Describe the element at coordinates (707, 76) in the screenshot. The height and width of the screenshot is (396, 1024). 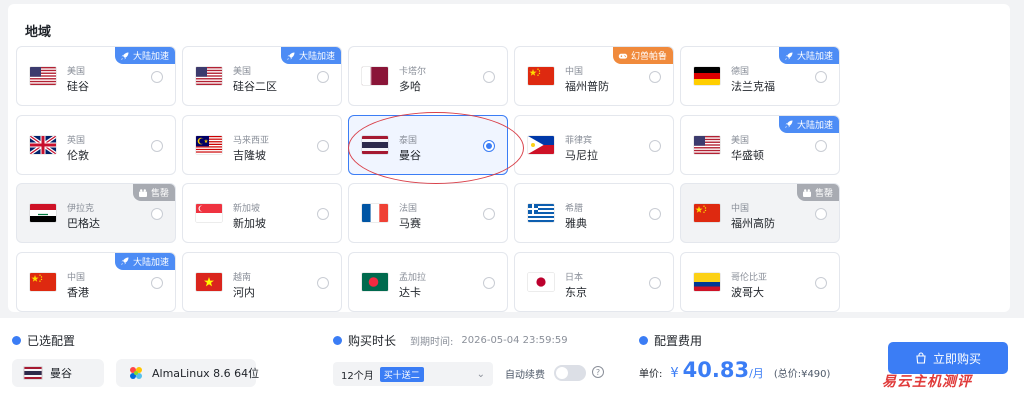
I see `germany-flag-icon` at that location.